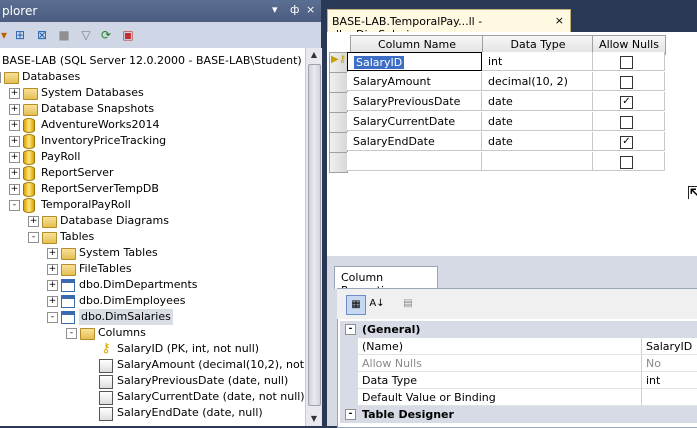 The width and height of the screenshot is (697, 428). What do you see at coordinates (42, 35) in the screenshot?
I see `disconnect-icon: ⊠` at bounding box center [42, 35].